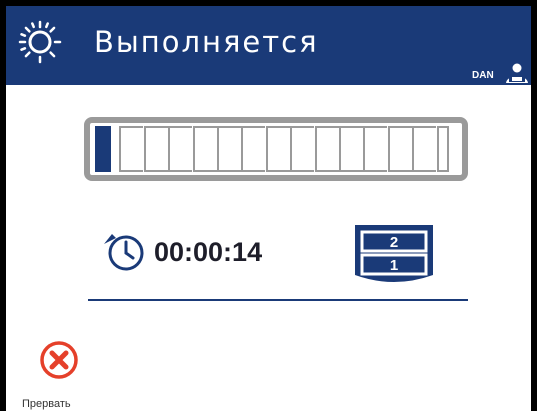  What do you see at coordinates (208, 252) in the screenshot?
I see `elapsed-time: 00:00:14` at bounding box center [208, 252].